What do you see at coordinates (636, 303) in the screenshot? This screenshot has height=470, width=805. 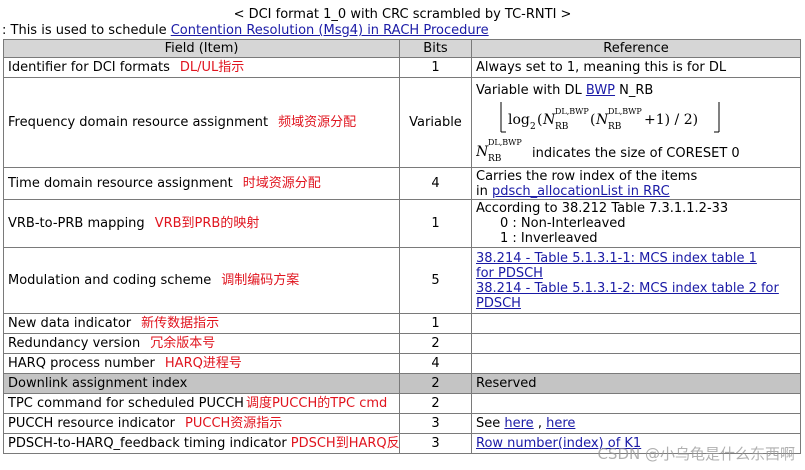 I see `mcs-table2-link-cont: PDSCH` at bounding box center [636, 303].